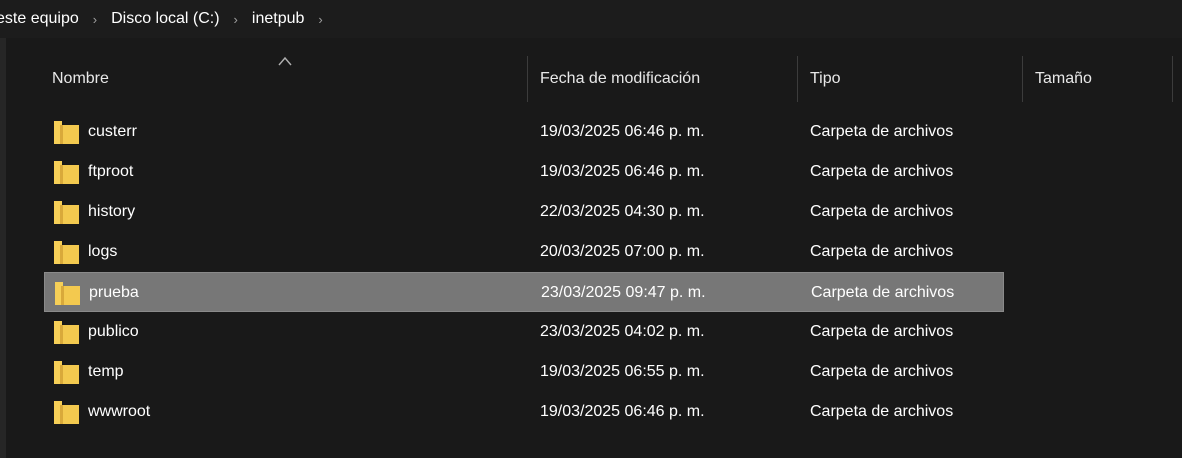 This screenshot has height=458, width=1182. Describe the element at coordinates (620, 78) in the screenshot. I see `column-header-date-label: Fecha de modificación` at that location.